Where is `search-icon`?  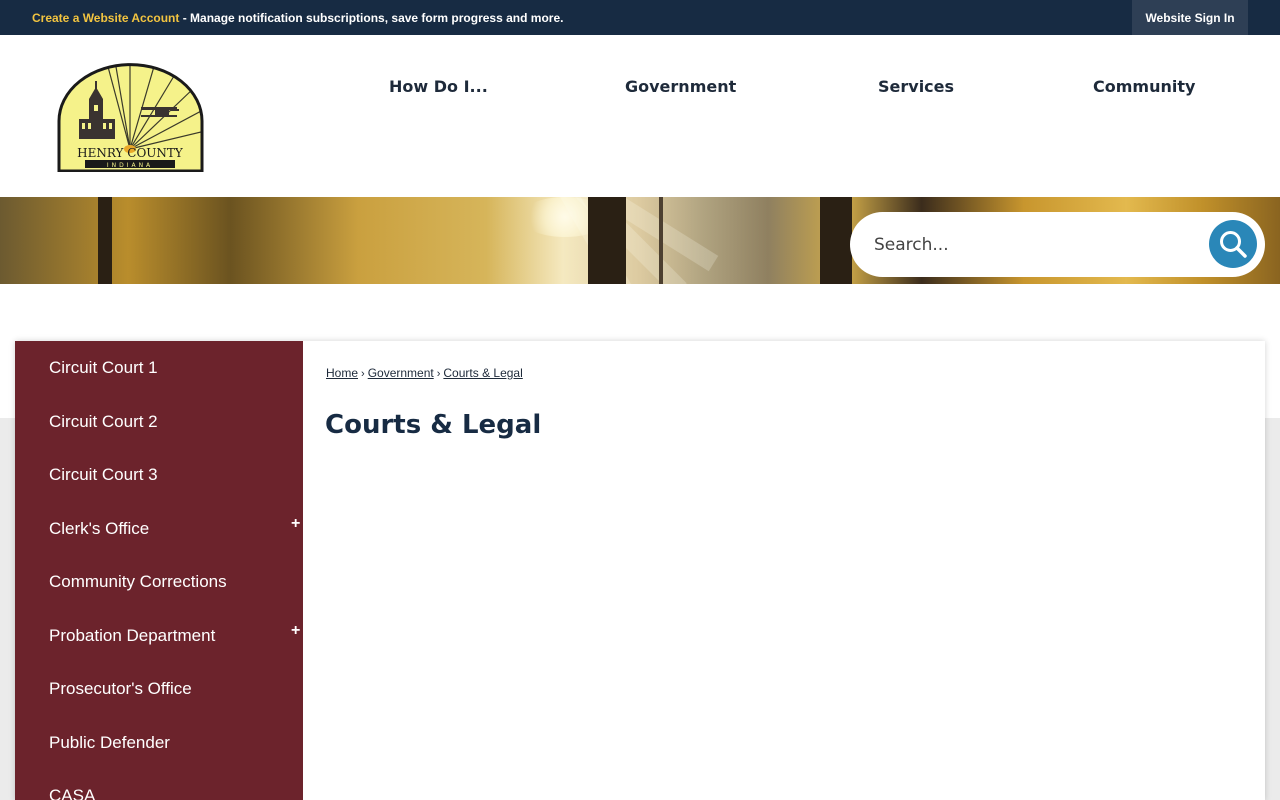 search-icon is located at coordinates (1233, 244).